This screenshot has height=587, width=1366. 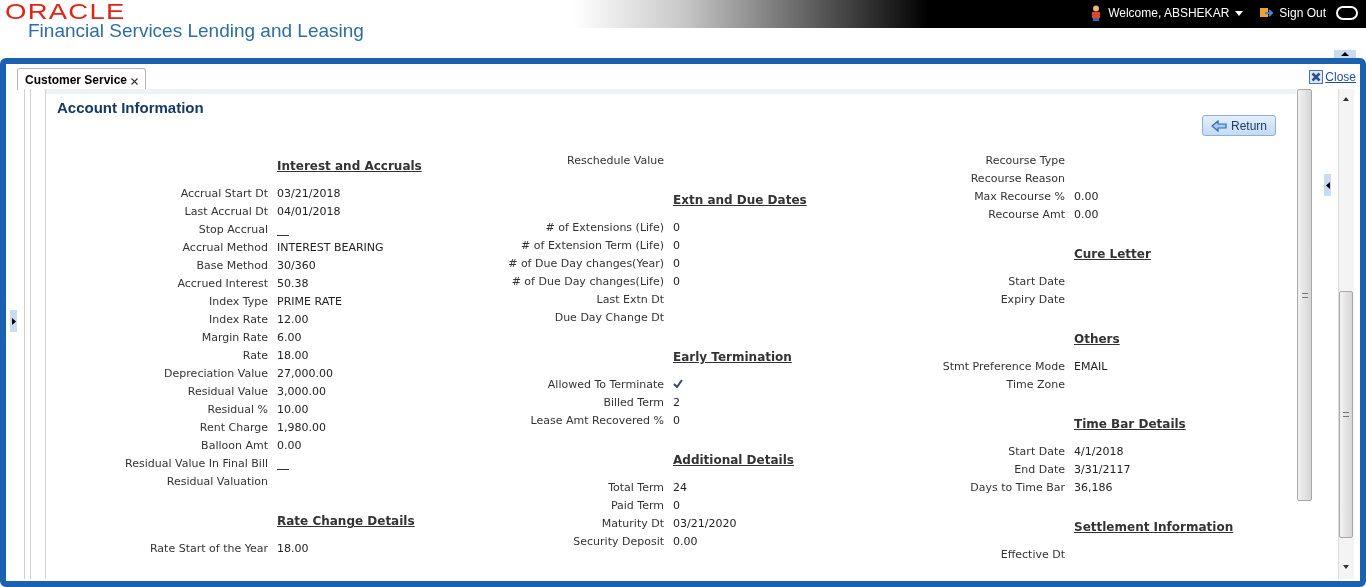 What do you see at coordinates (13, 321) in the screenshot?
I see `left-panel-handle` at bounding box center [13, 321].